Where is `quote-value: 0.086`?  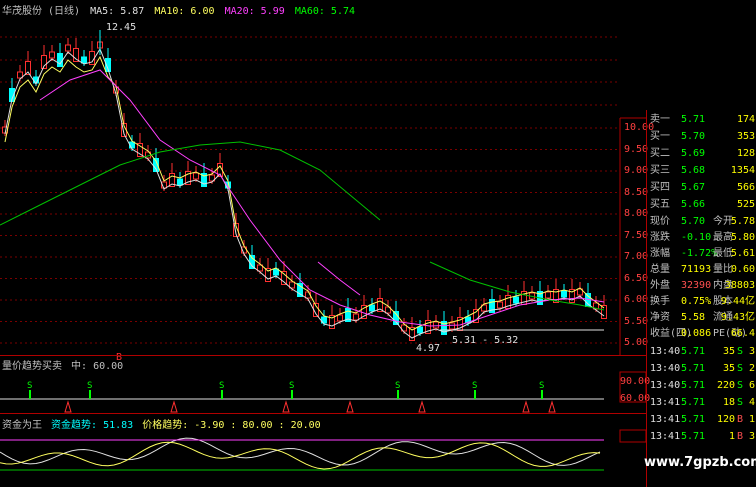 quote-value: 0.086 is located at coordinates (696, 333).